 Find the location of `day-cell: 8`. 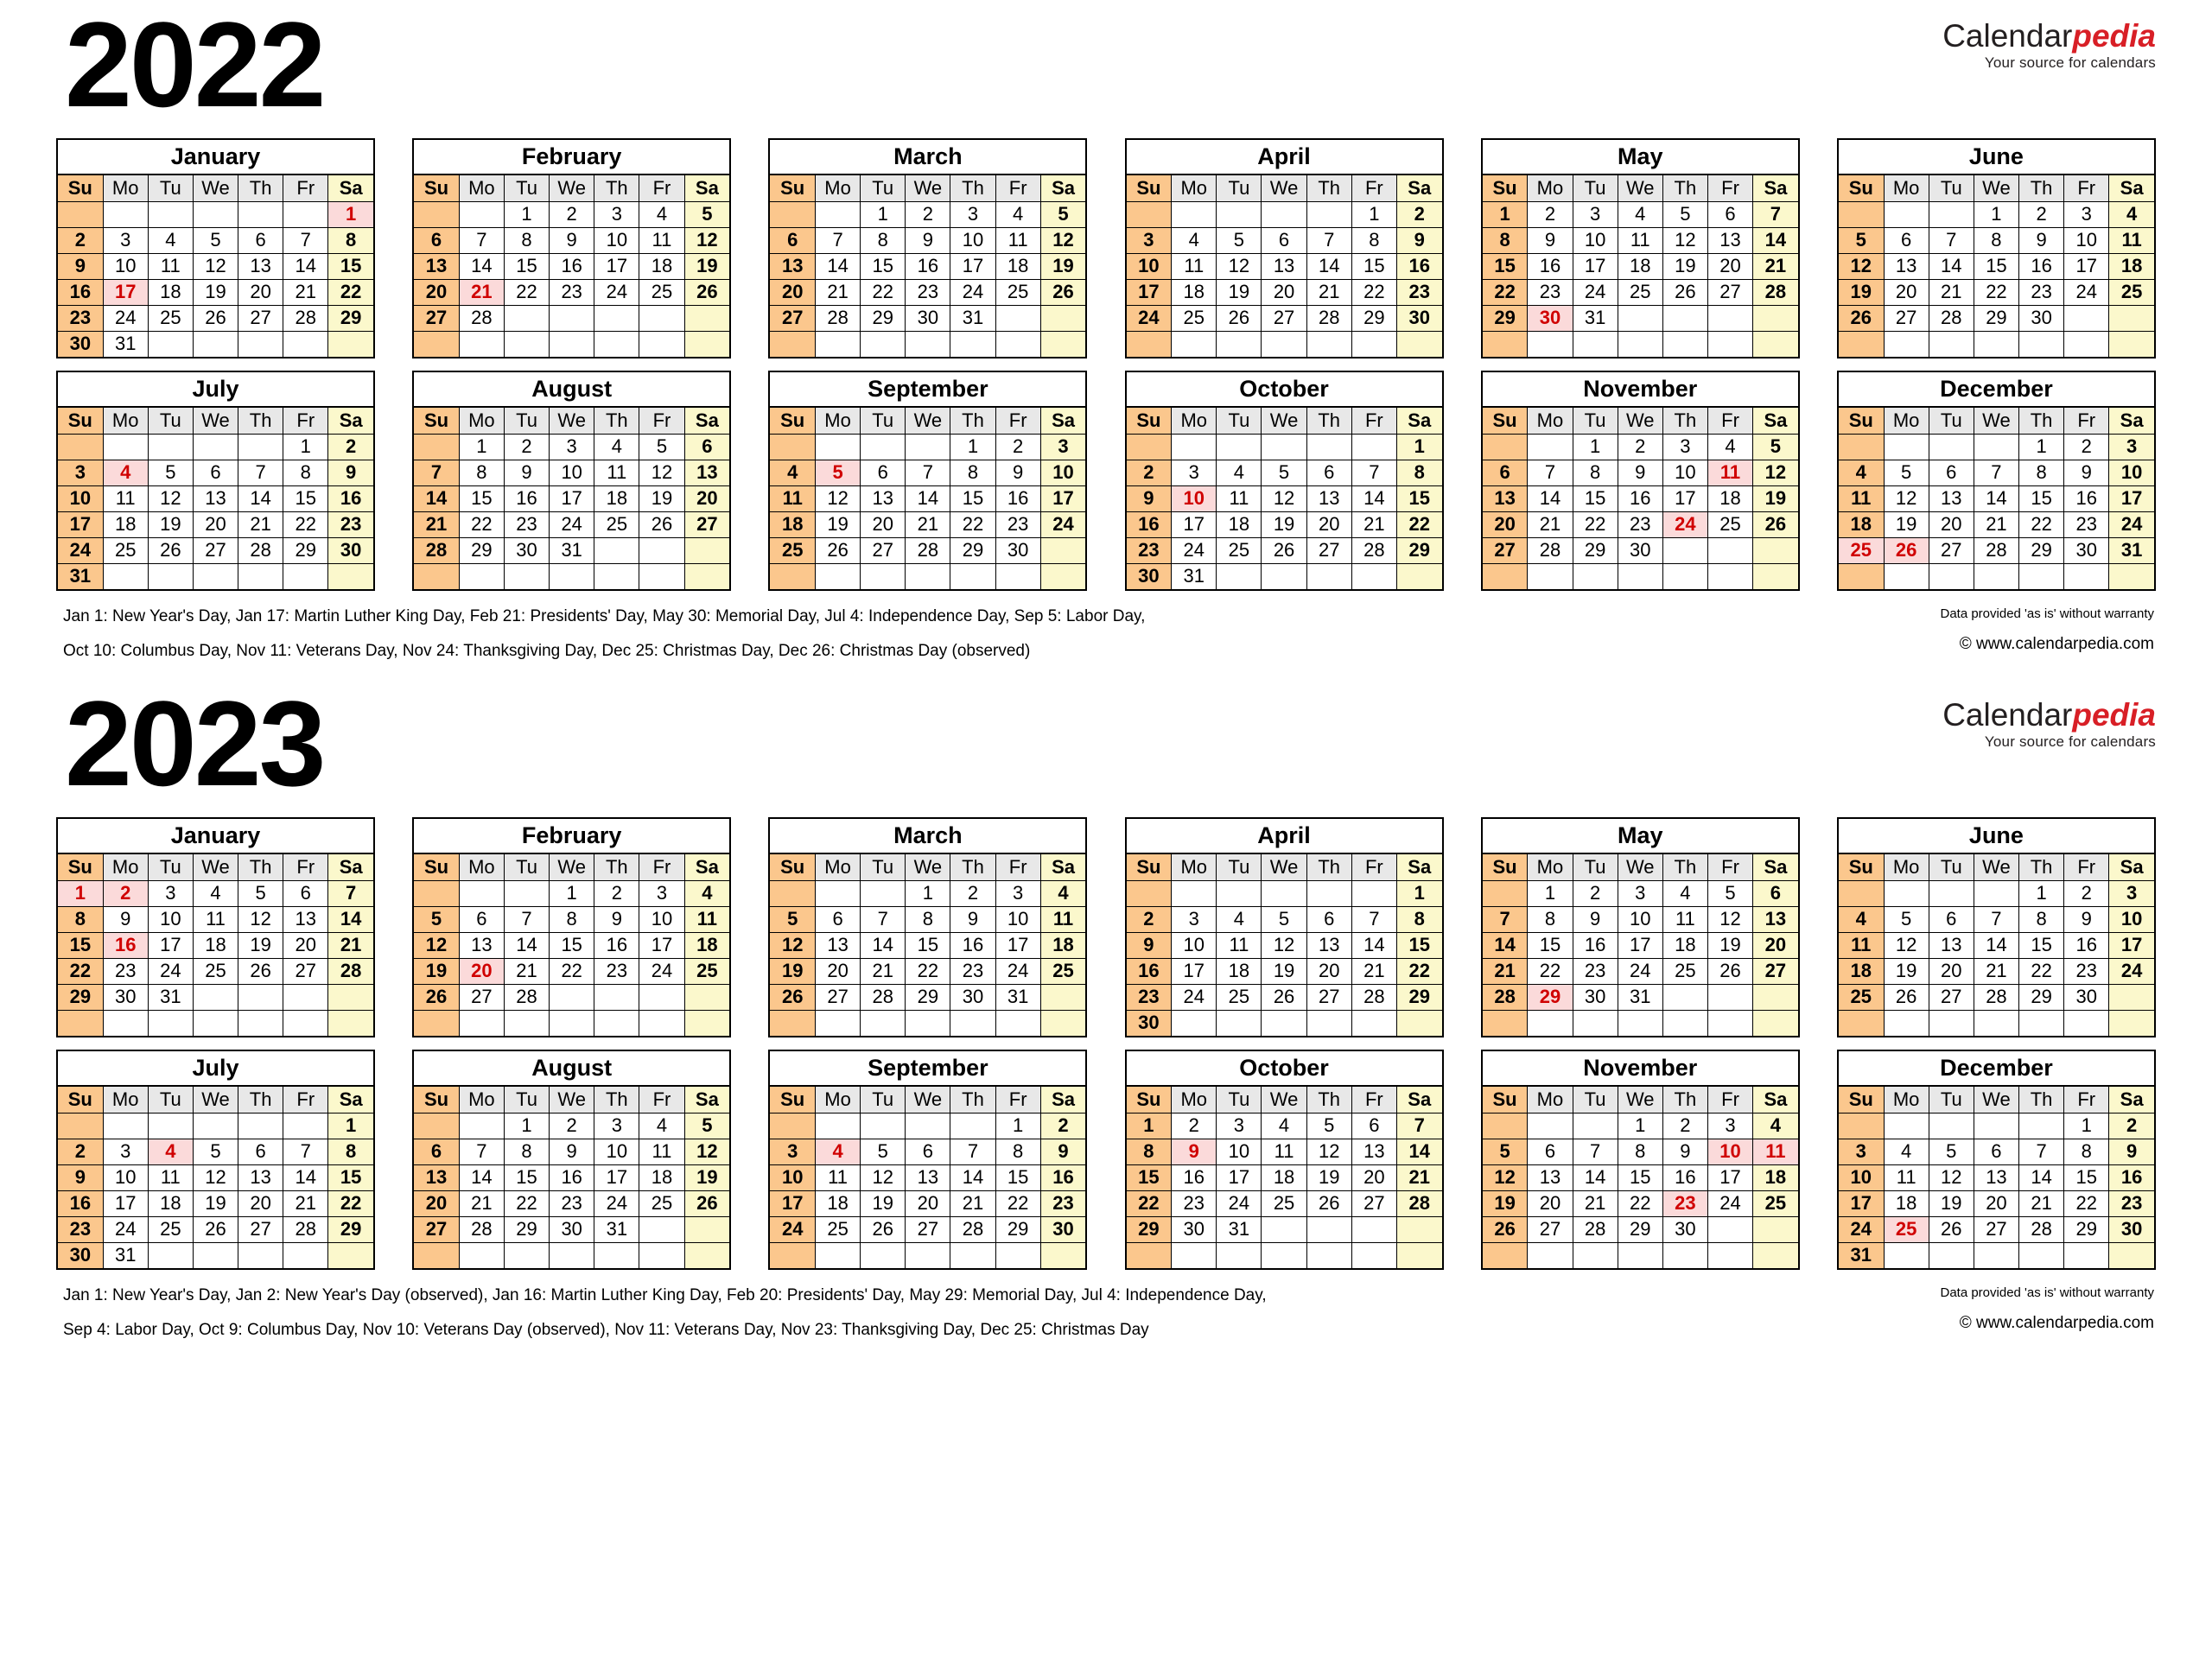

day-cell: 8 is located at coordinates (1149, 1151).